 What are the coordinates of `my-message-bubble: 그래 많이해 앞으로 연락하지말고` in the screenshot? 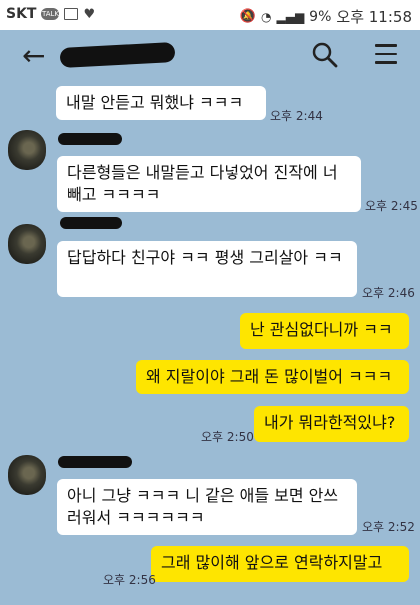 It's located at (280, 564).